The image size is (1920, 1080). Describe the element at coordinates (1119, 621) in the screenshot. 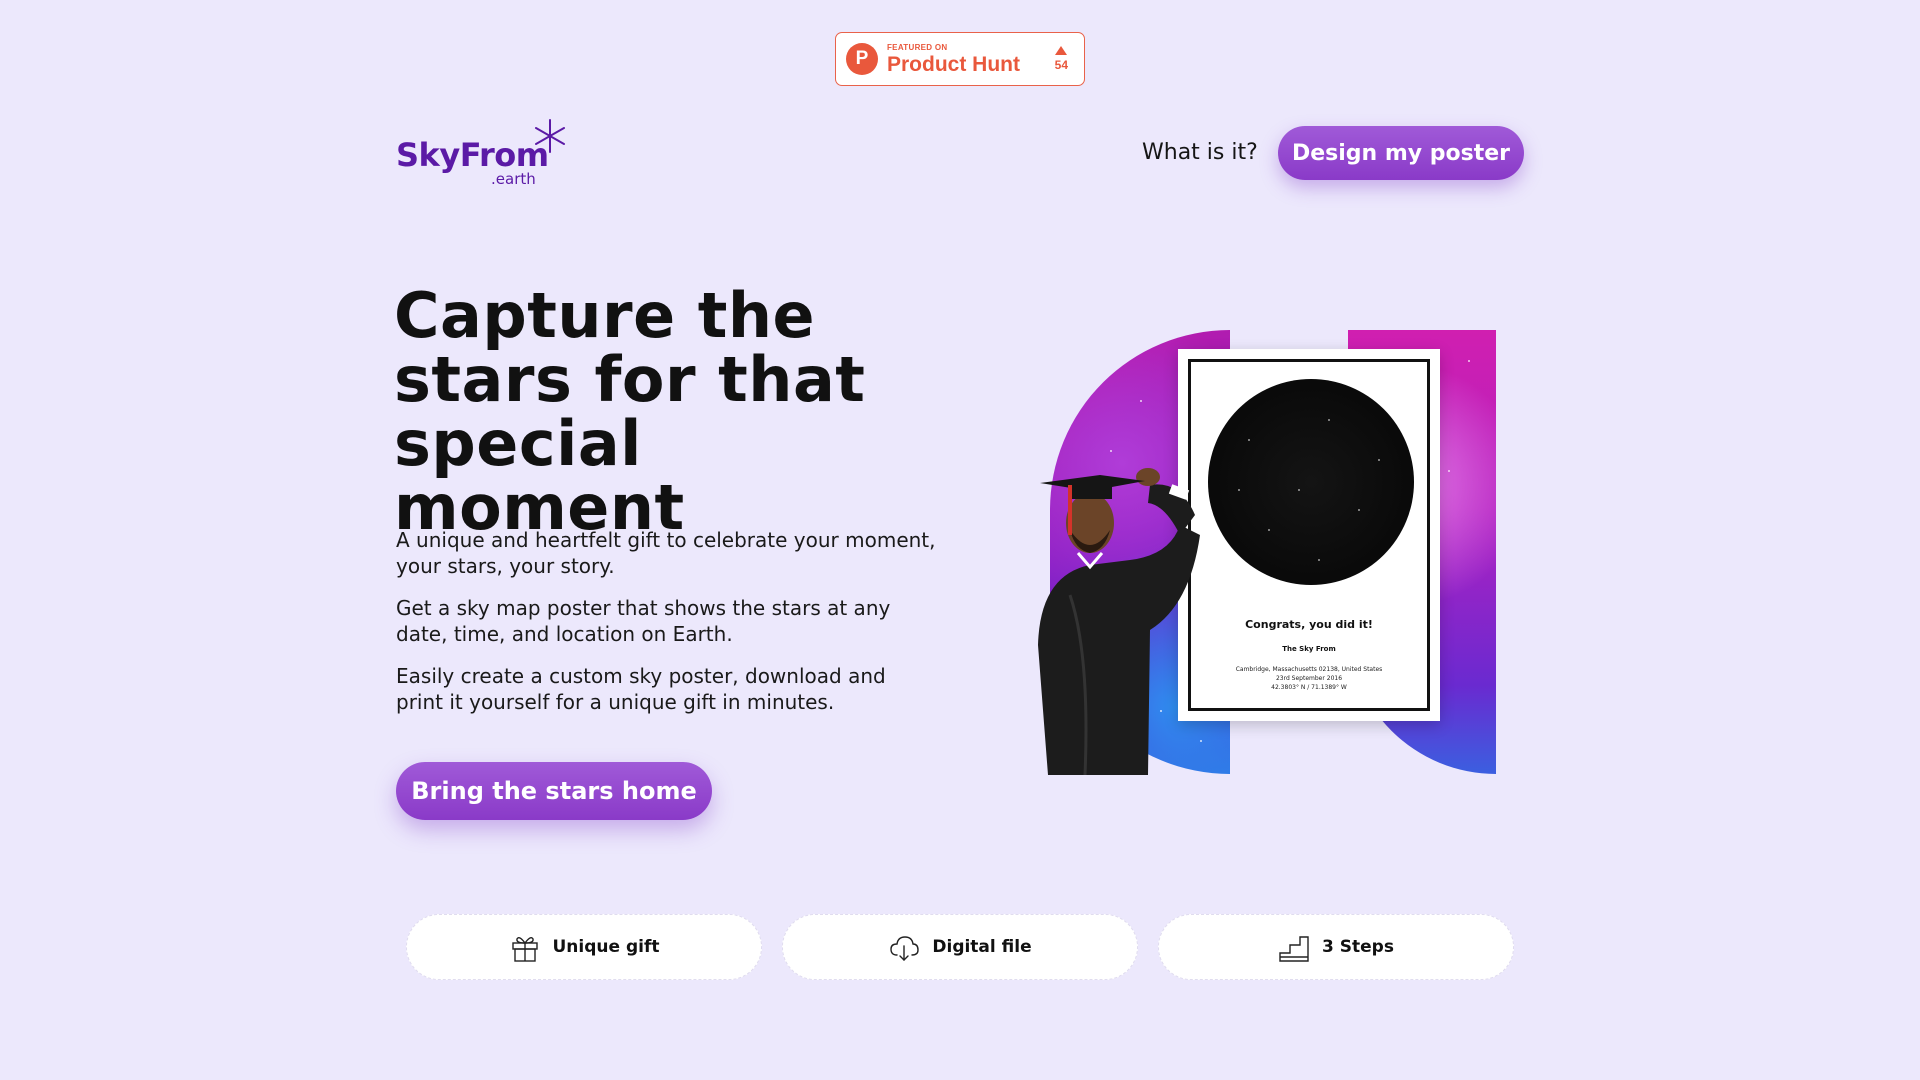

I see `graduate-figure` at that location.